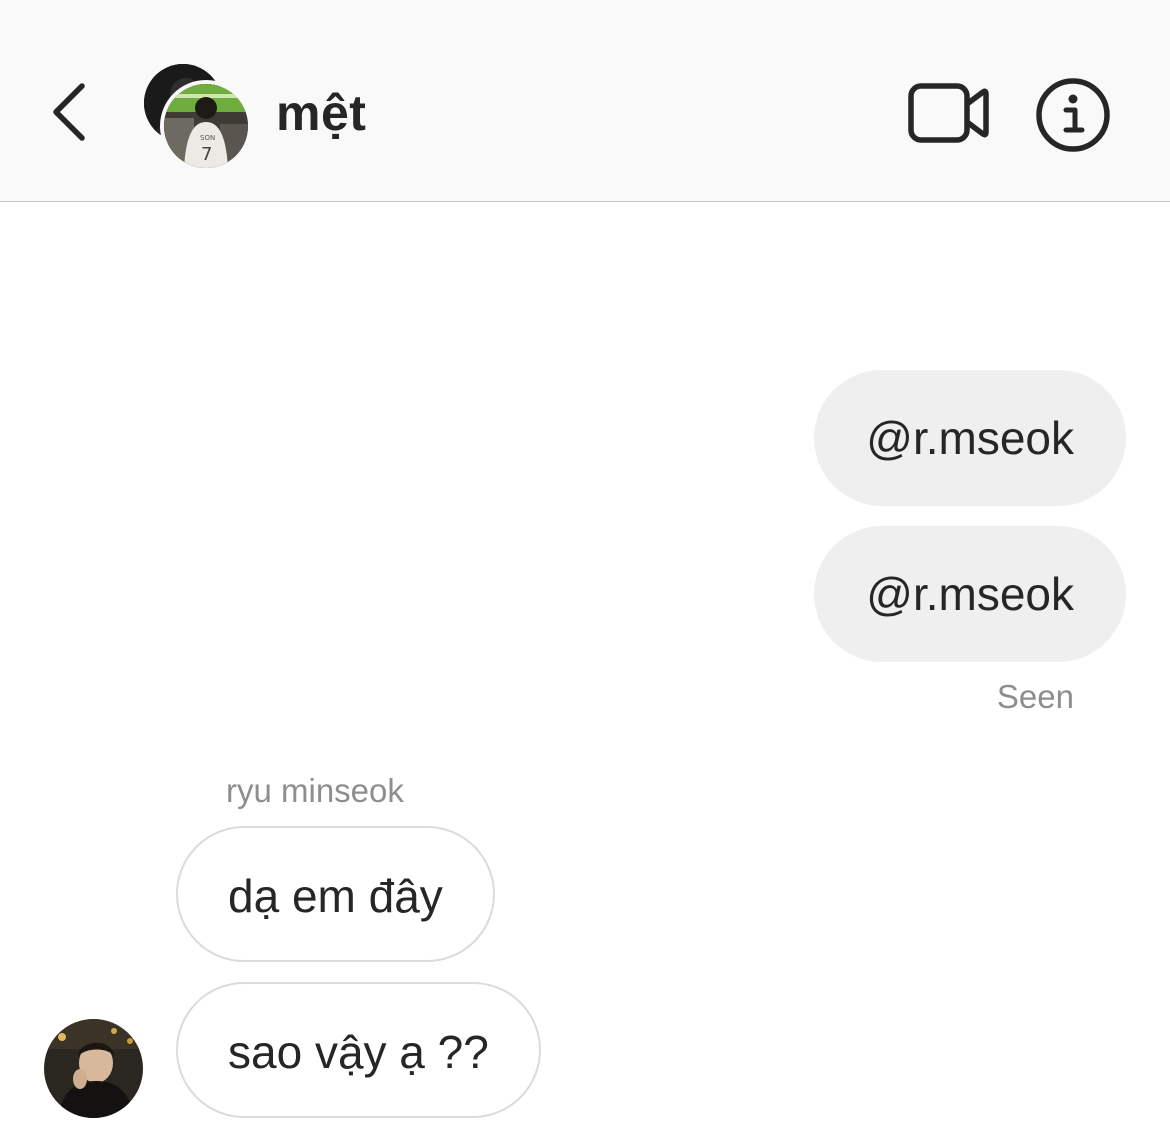  Describe the element at coordinates (315, 790) in the screenshot. I see `sender-name: ryu minseok` at that location.